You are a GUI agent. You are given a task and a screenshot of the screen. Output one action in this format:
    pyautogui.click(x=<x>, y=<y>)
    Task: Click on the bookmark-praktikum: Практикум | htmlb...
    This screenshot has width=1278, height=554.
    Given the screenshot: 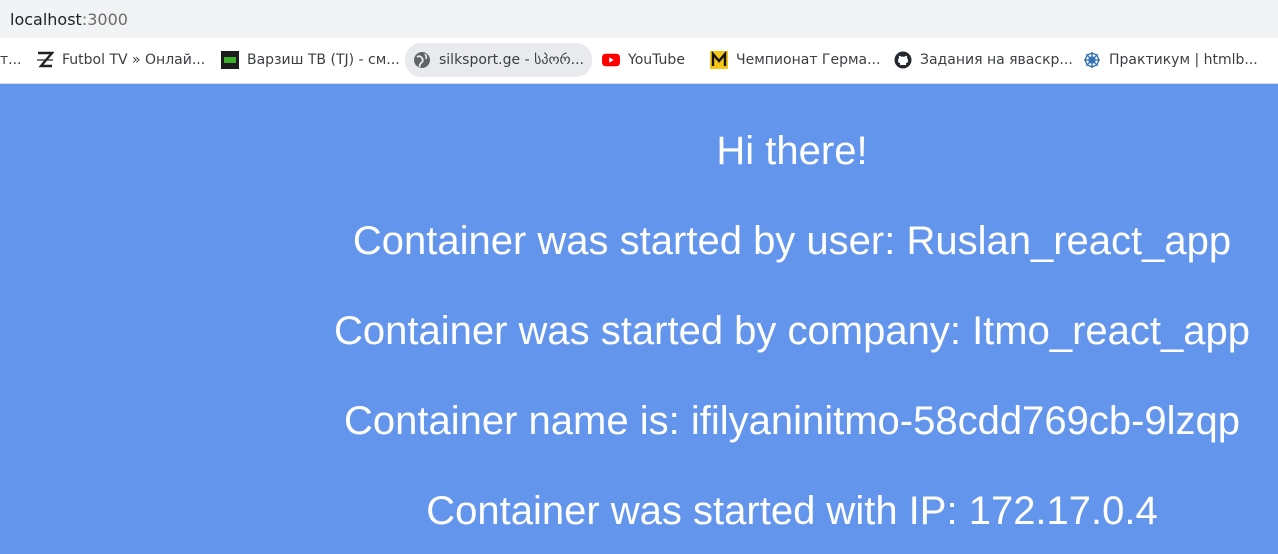 What is the action you would take?
    pyautogui.click(x=1170, y=60)
    